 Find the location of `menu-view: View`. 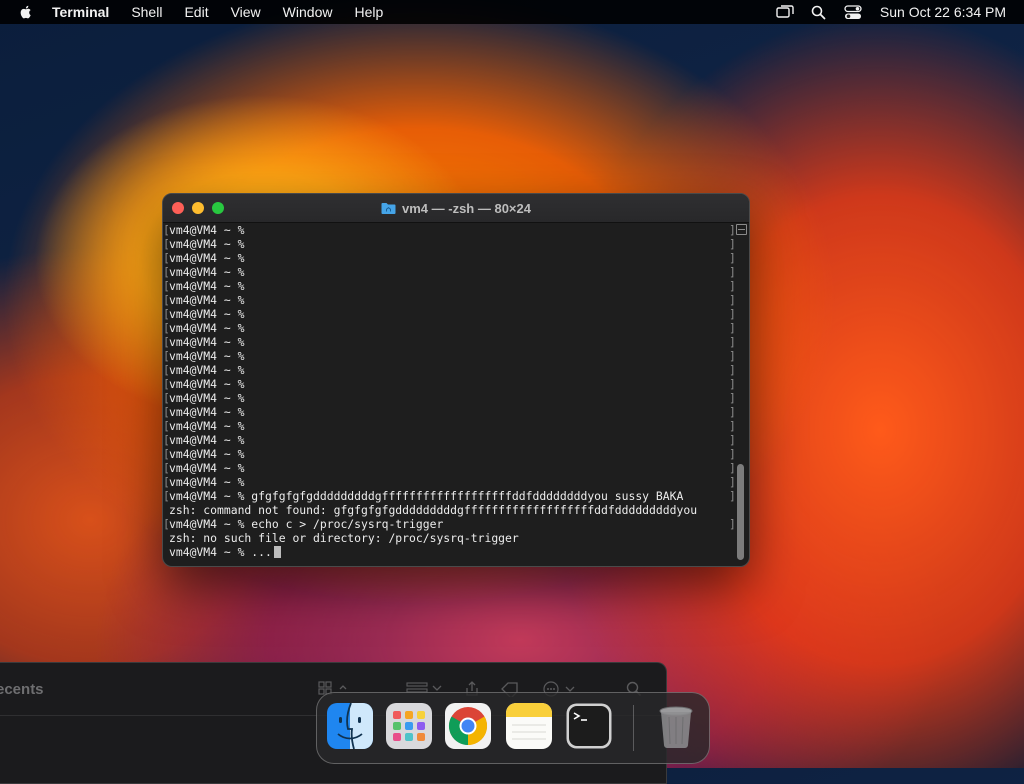

menu-view: View is located at coordinates (246, 12).